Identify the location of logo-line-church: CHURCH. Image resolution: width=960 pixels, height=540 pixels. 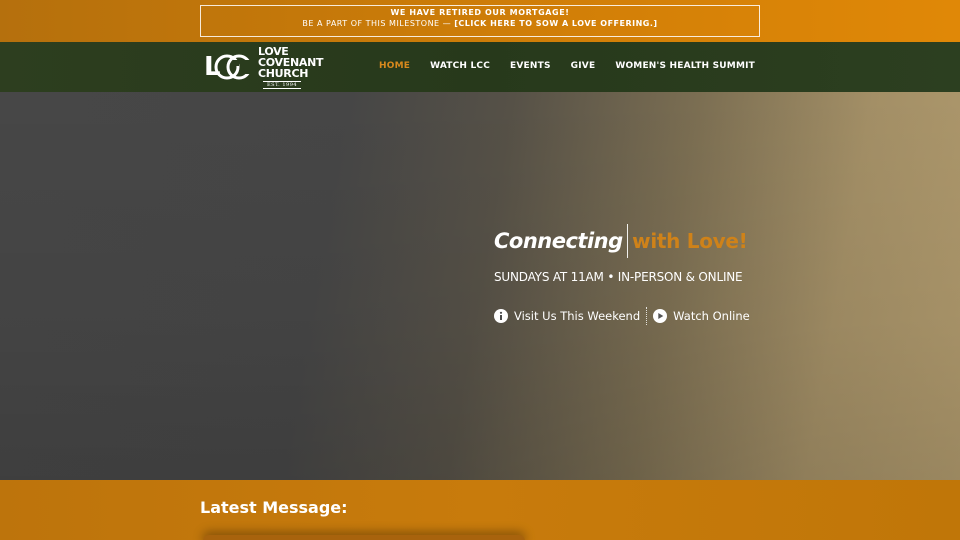
(283, 73).